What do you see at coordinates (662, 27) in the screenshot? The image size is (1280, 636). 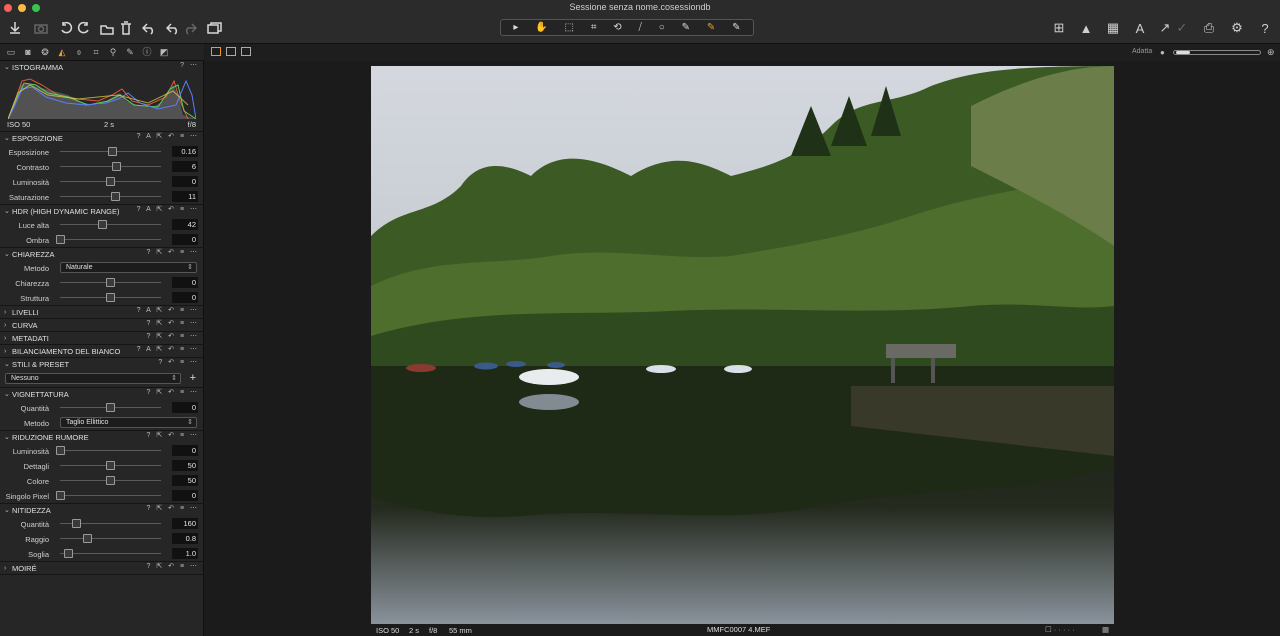 I see `spot-removal-icon: ○` at bounding box center [662, 27].